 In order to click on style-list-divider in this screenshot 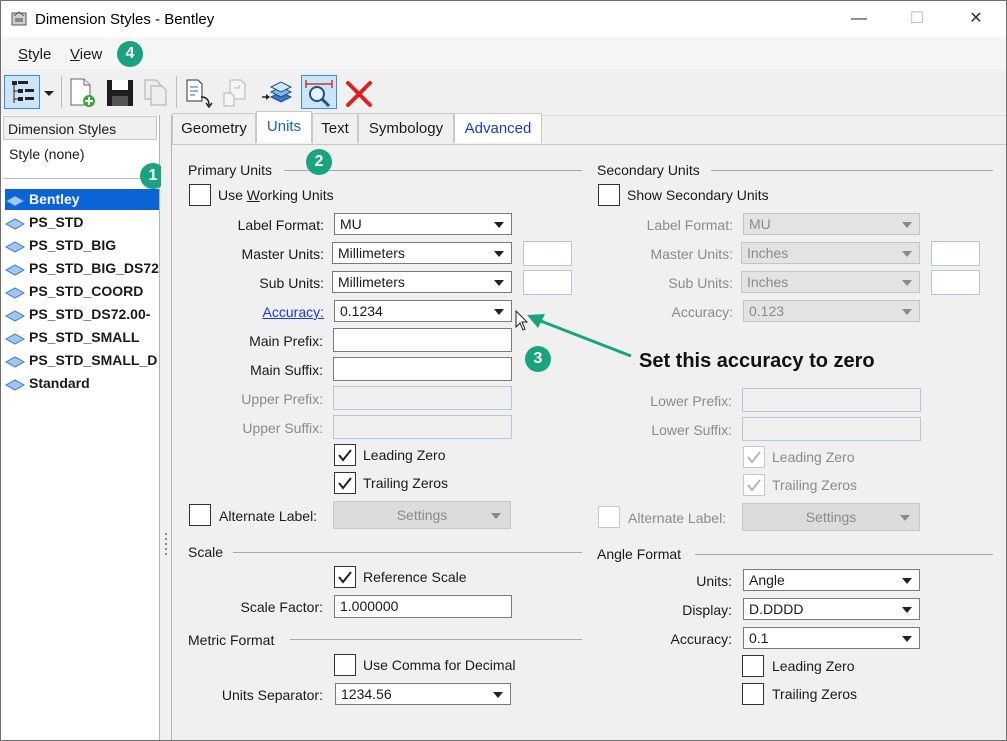, I will do `click(80, 178)`.